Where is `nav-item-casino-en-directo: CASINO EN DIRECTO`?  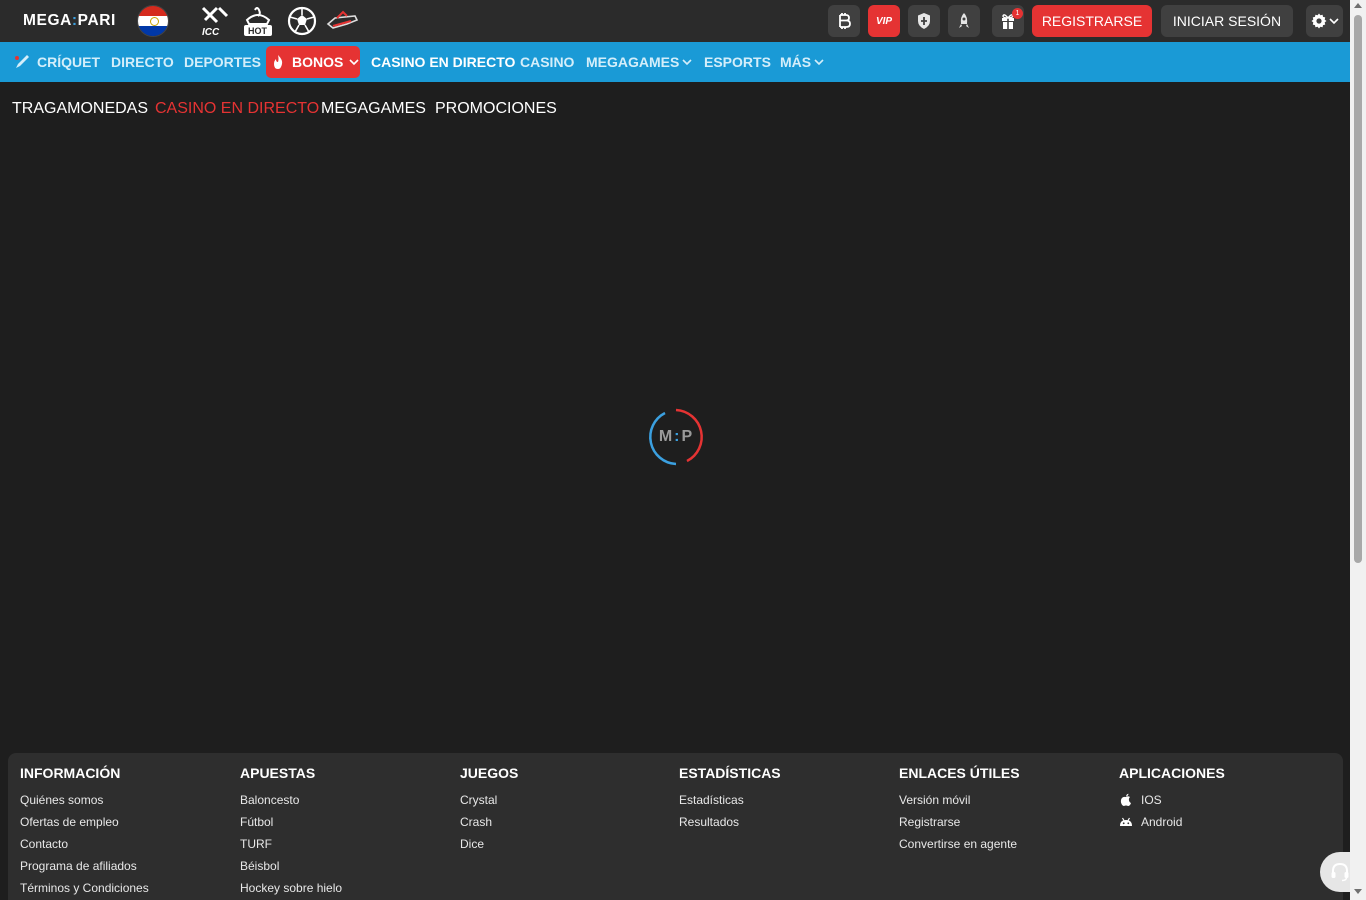
nav-item-casino-en-directo: CASINO EN DIRECTO is located at coordinates (443, 62).